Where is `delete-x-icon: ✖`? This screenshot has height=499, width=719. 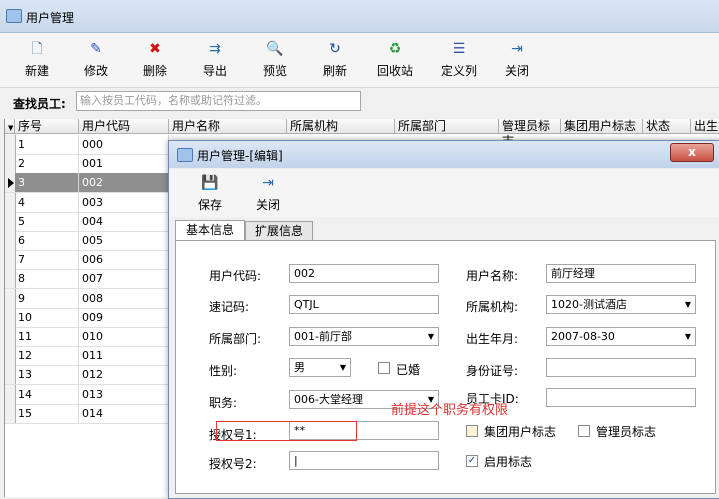 delete-x-icon: ✖ is located at coordinates (155, 49).